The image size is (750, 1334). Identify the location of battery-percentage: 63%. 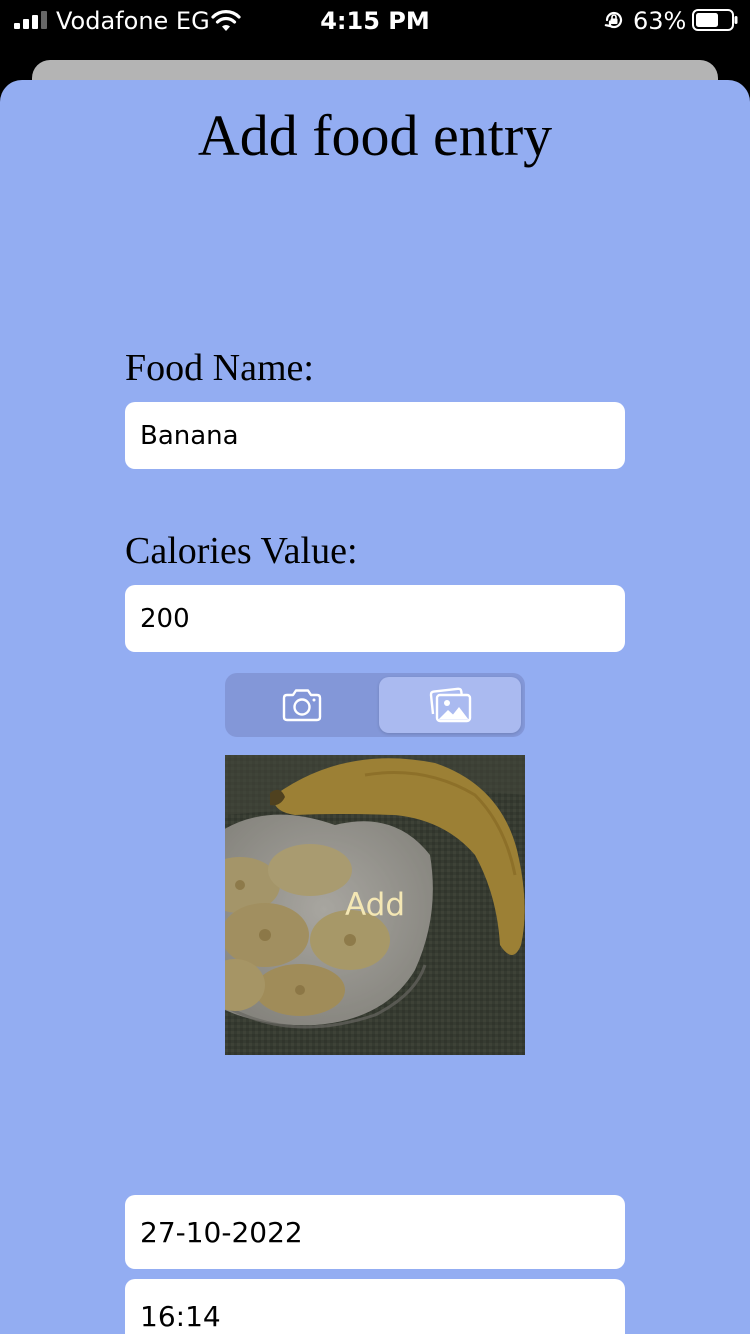
(660, 21).